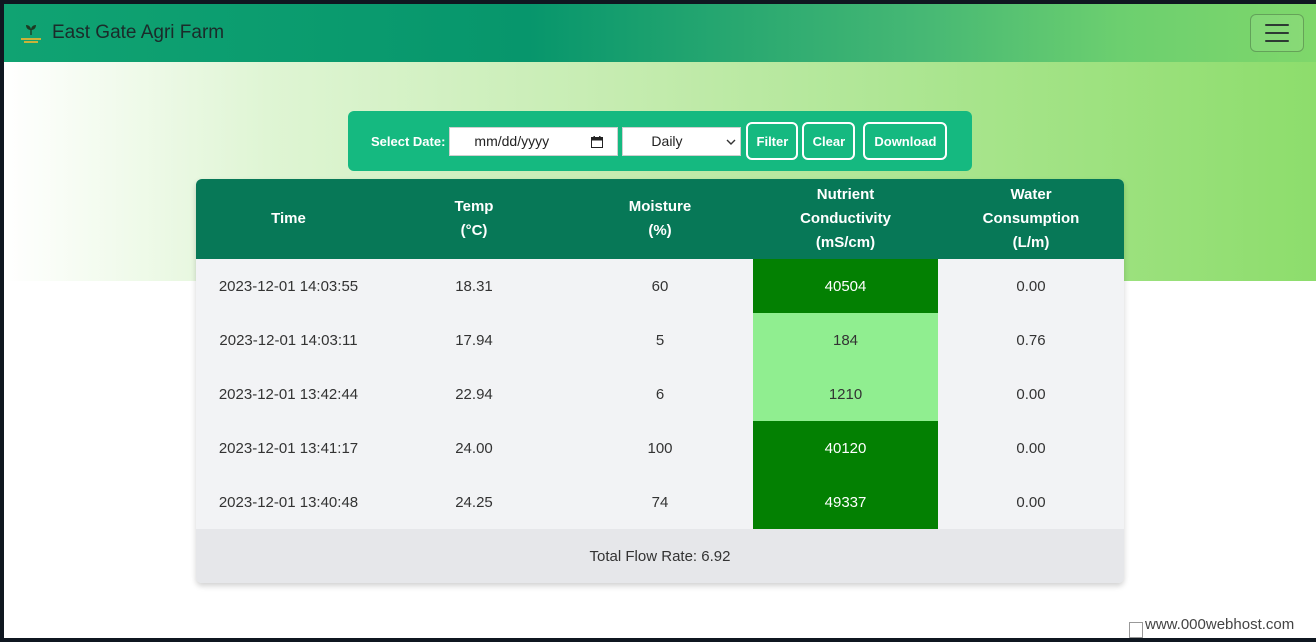  I want to click on header-line: Conductivity, so click(845, 218).